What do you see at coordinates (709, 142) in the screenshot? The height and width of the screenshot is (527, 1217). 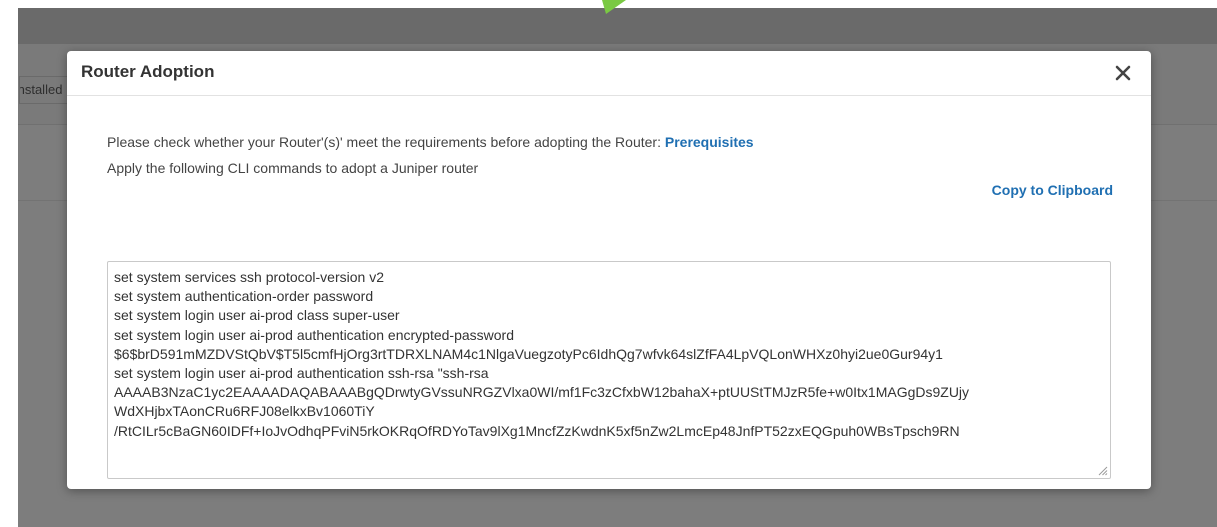 I see `prerequisites-link: Prerequisites` at bounding box center [709, 142].